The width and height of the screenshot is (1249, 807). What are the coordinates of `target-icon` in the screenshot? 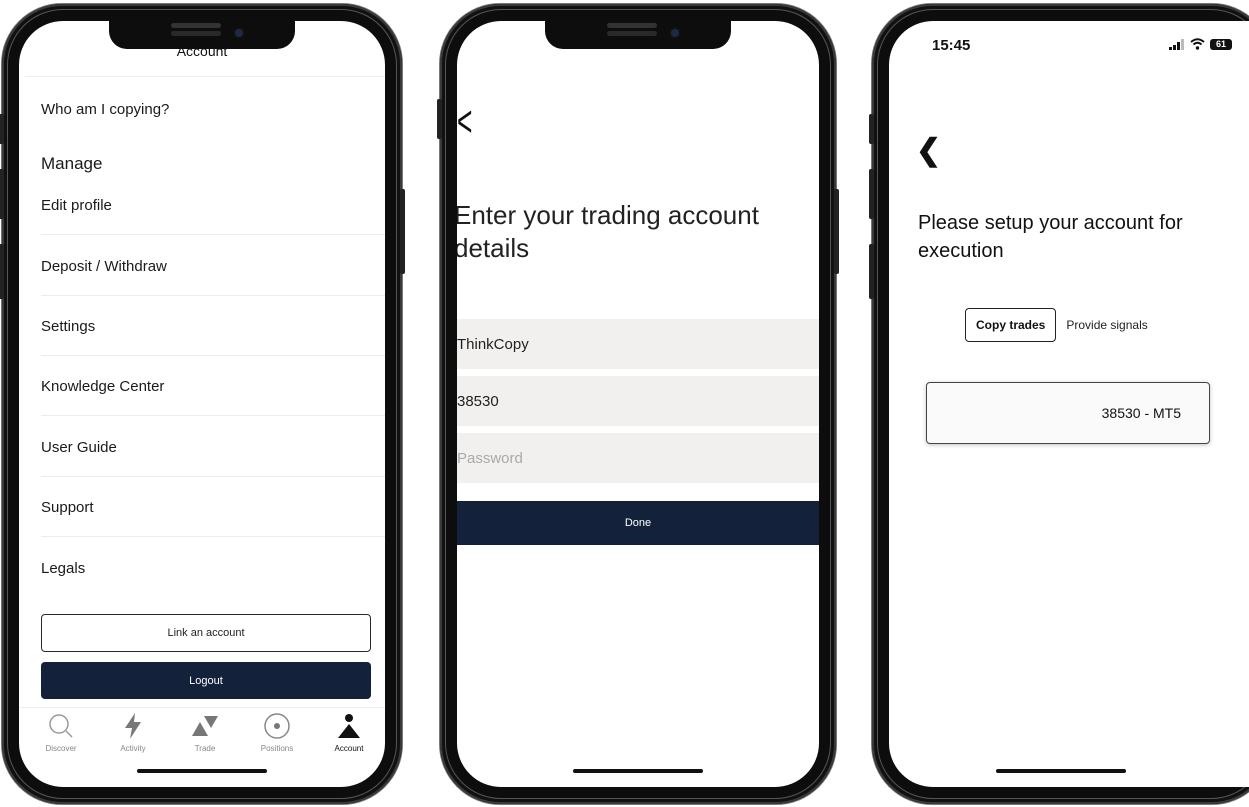 It's located at (277, 726).